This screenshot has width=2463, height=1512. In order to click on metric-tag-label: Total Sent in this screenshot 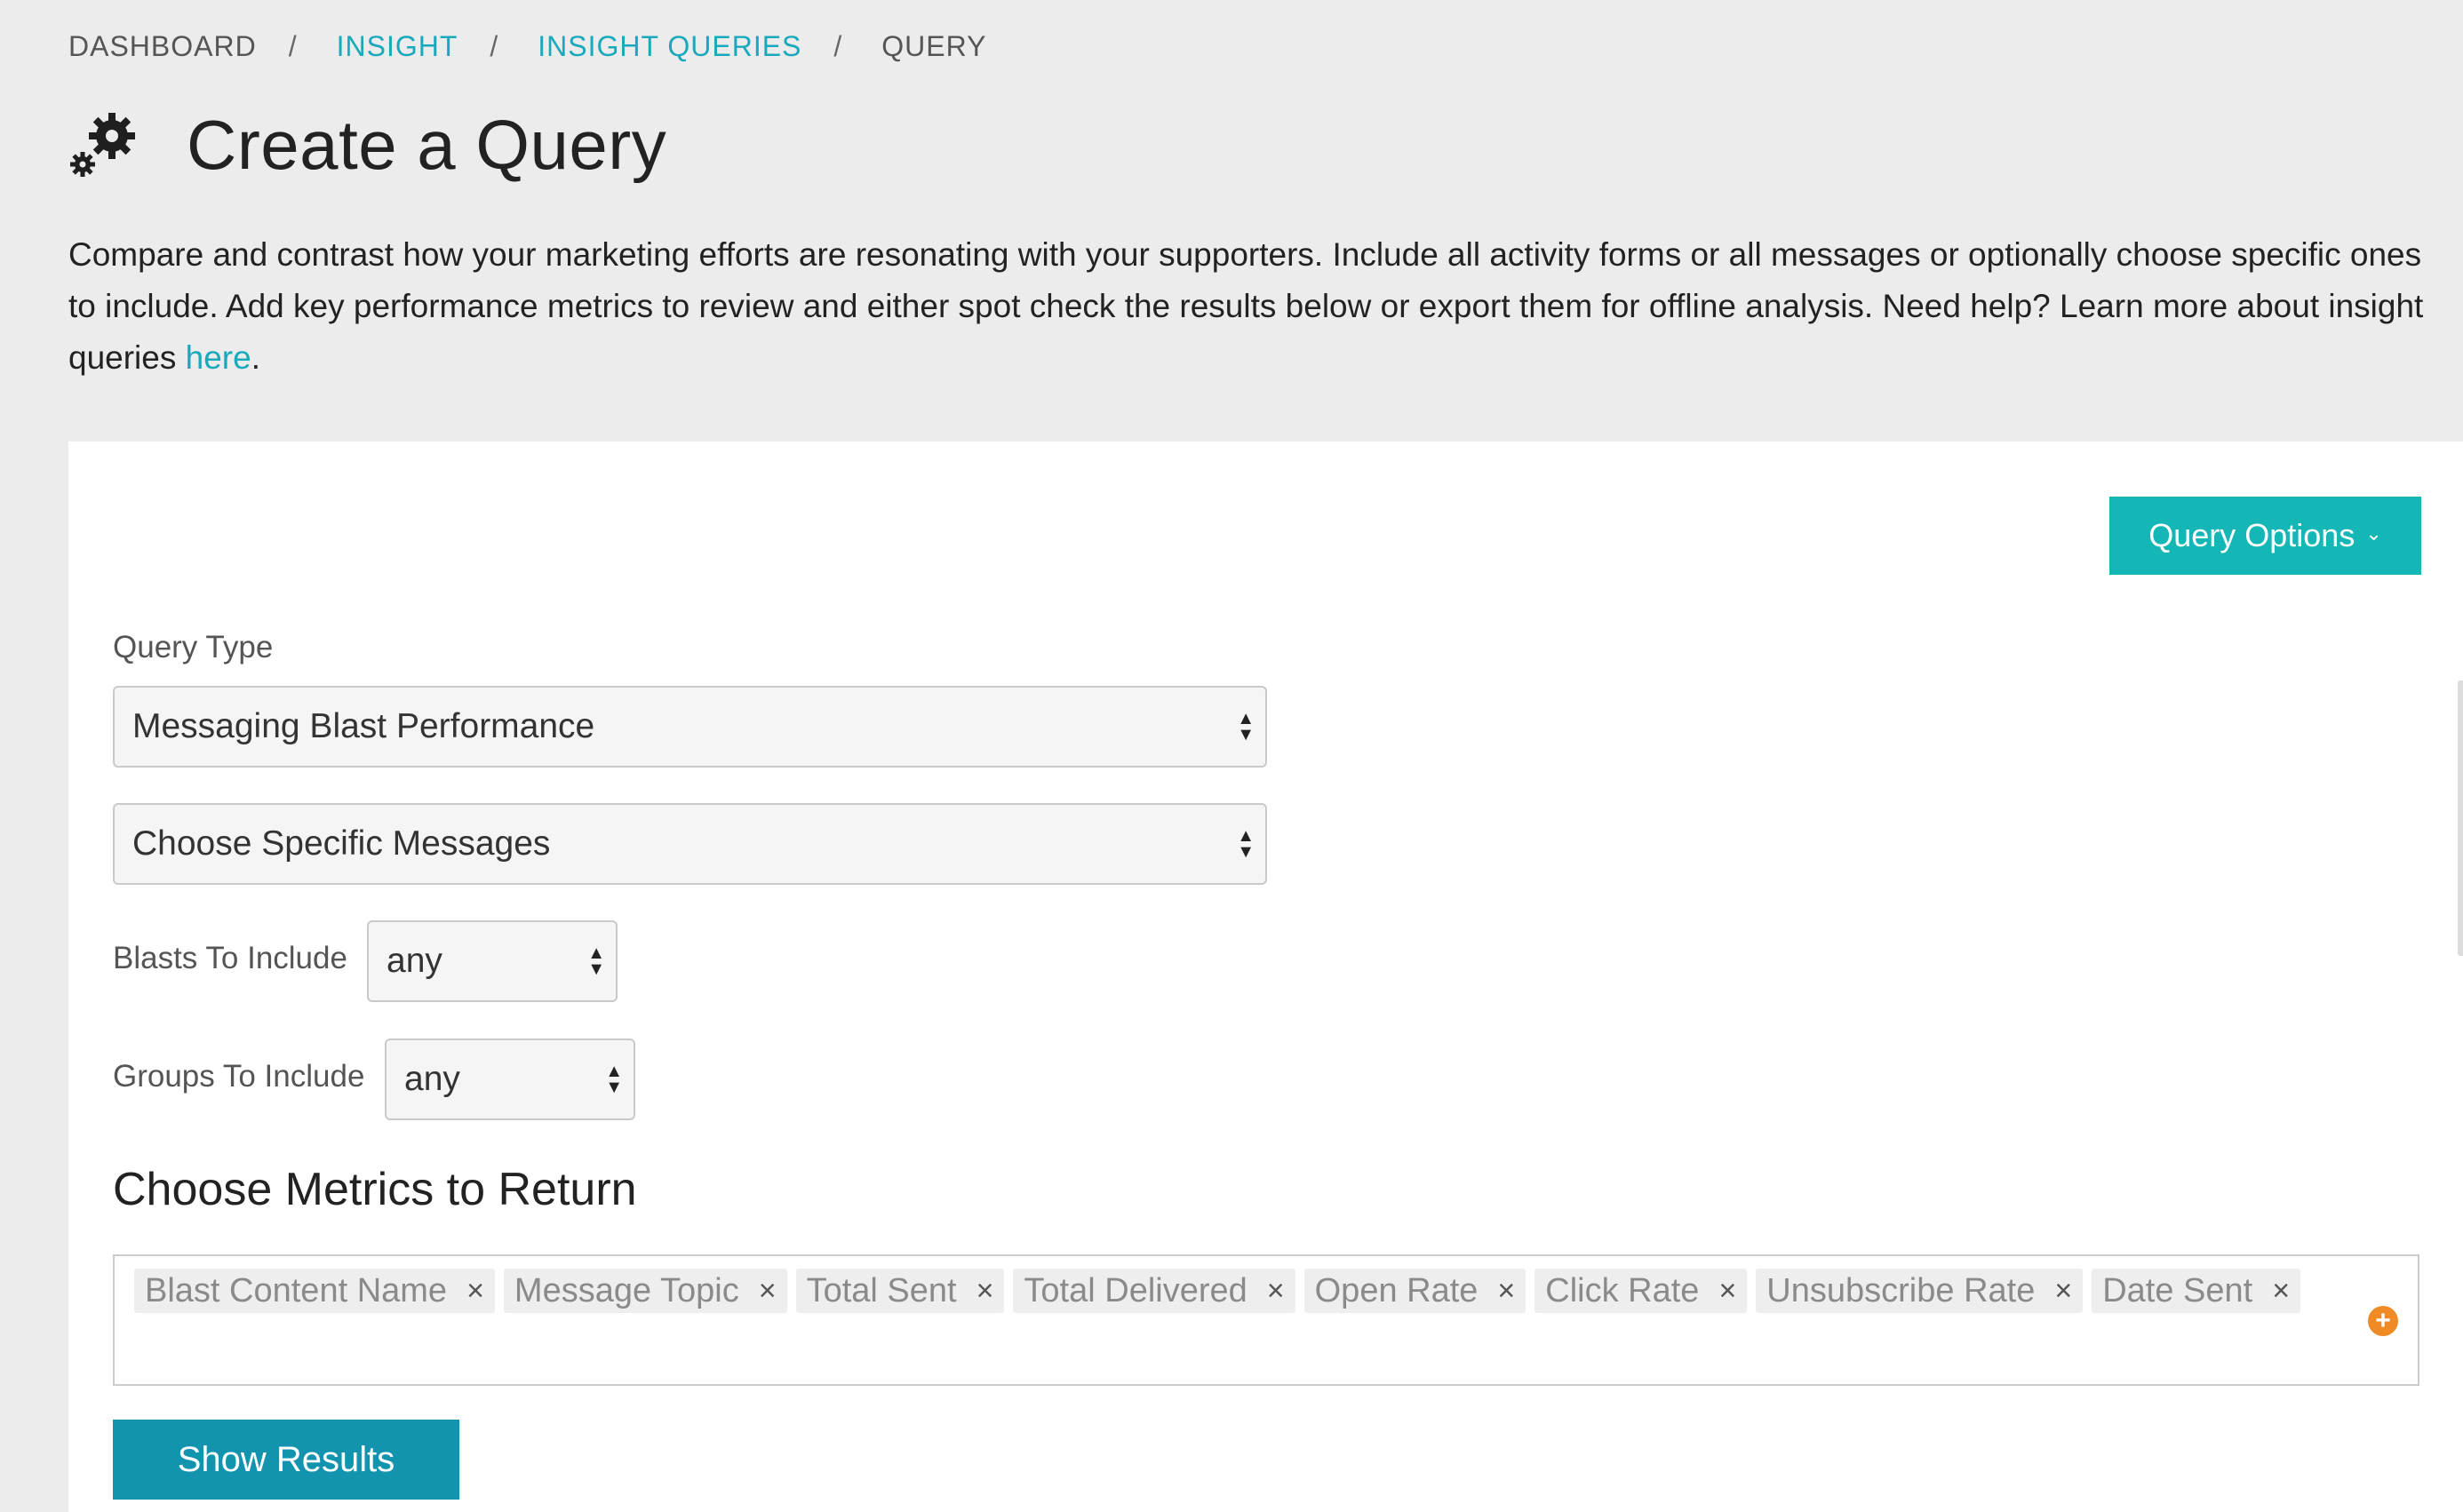, I will do `click(881, 1290)`.